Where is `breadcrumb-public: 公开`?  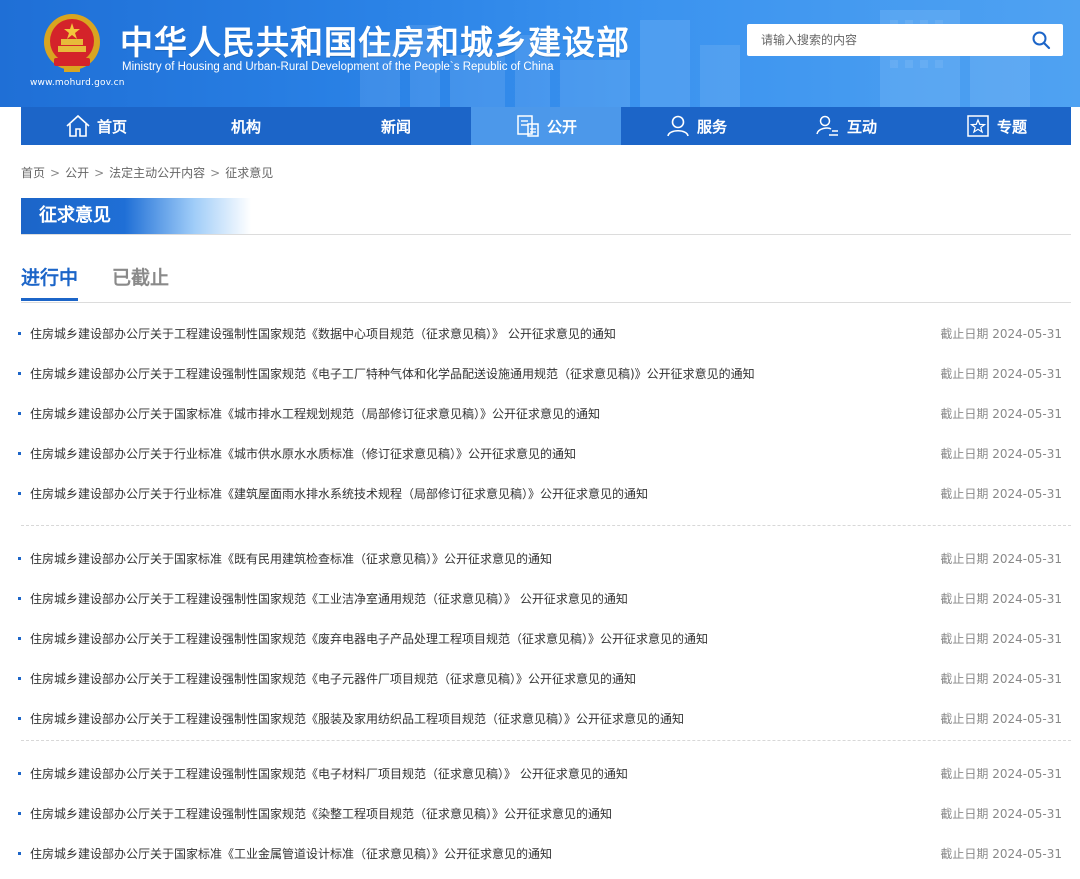 breadcrumb-public: 公开 is located at coordinates (77, 172).